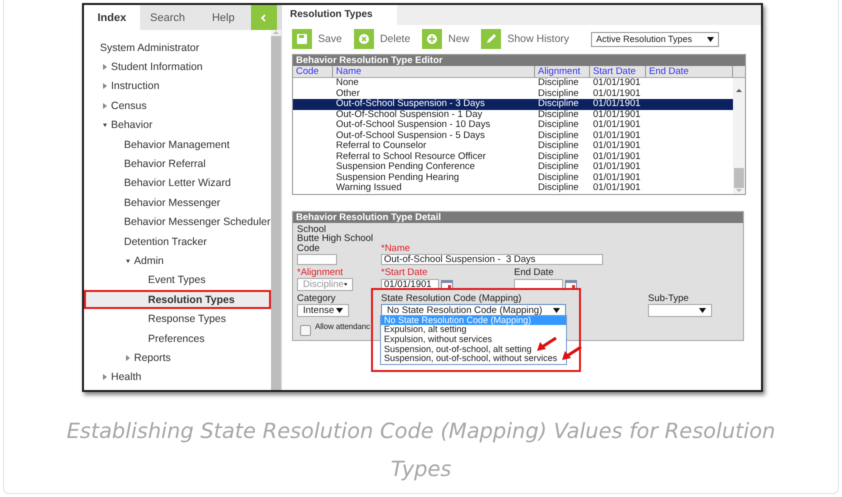 The image size is (842, 497). What do you see at coordinates (469, 359) in the screenshot?
I see `dropdown-option: Suspension, out-of-school, without services` at bounding box center [469, 359].